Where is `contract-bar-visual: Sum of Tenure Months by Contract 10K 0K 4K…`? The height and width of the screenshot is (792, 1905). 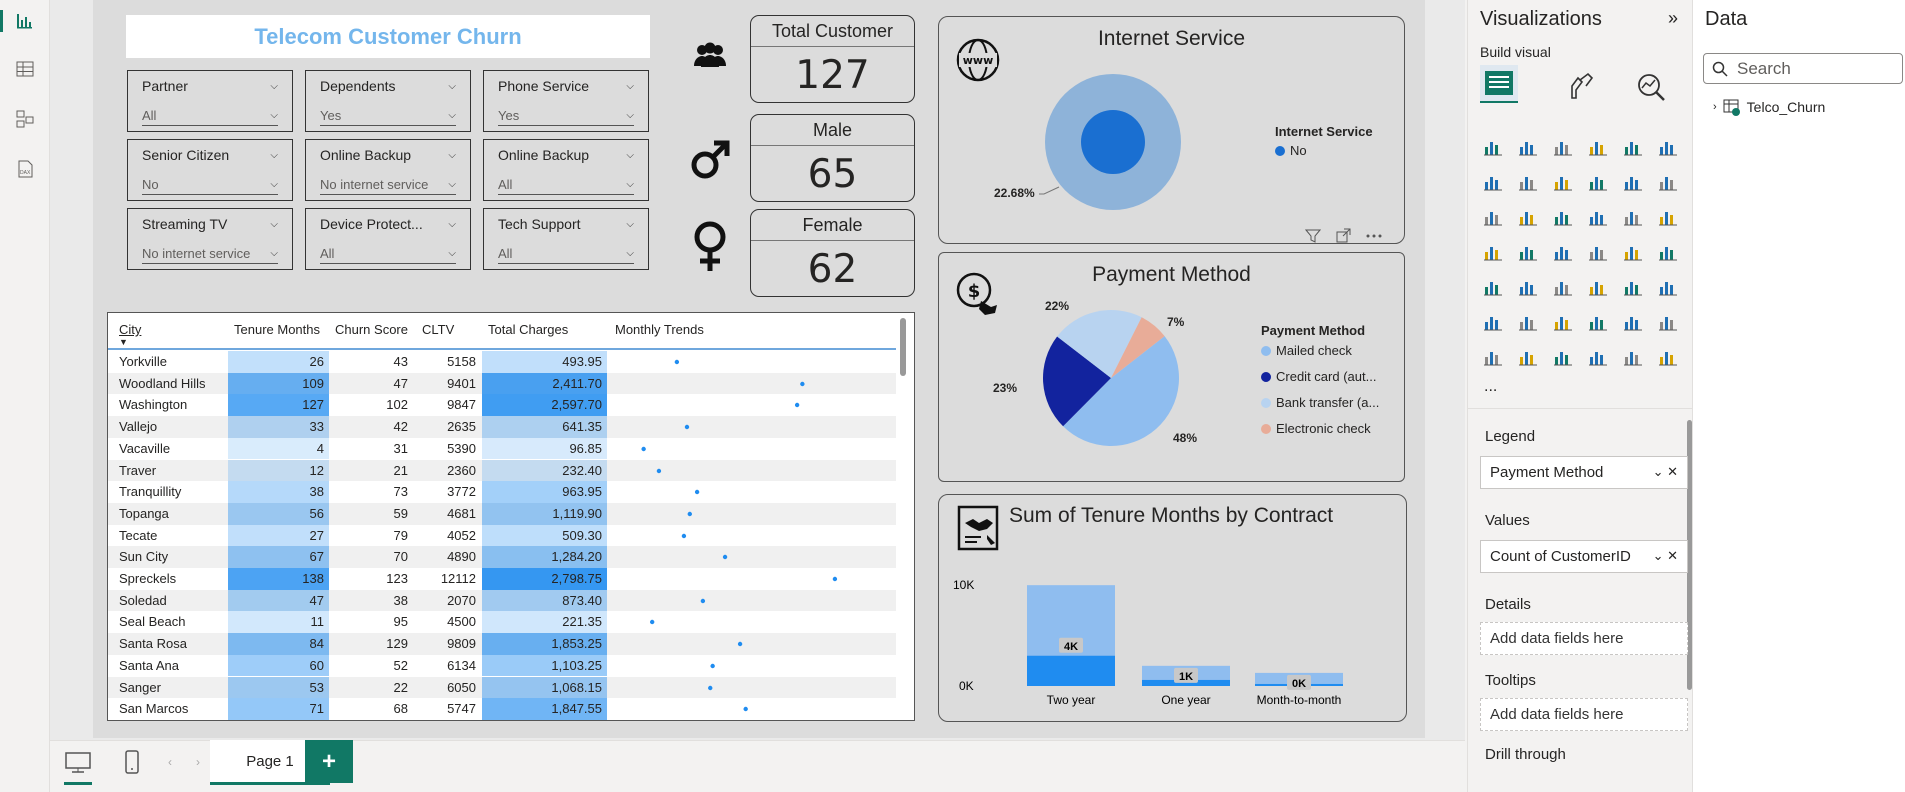
contract-bar-visual: Sum of Tenure Months by Contract 10K 0K 4K… is located at coordinates (1172, 608).